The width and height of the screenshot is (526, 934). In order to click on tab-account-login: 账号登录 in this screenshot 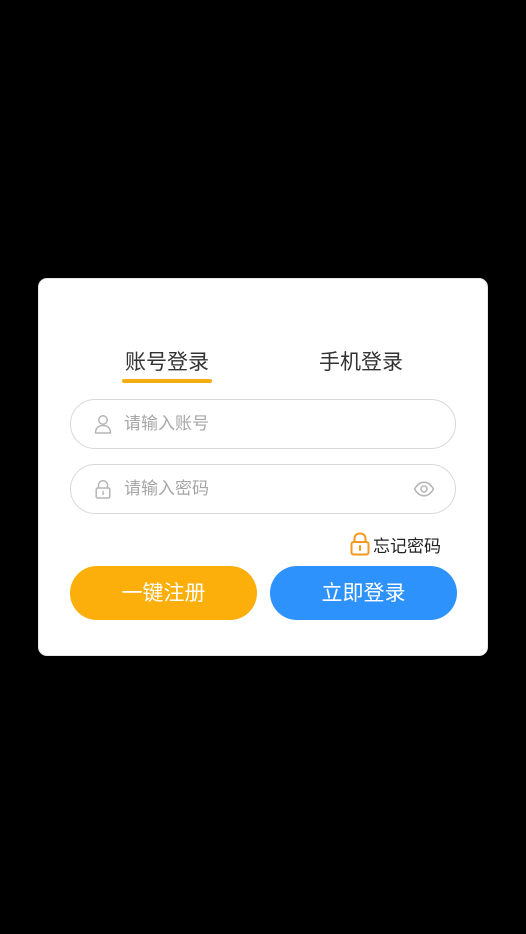, I will do `click(167, 362)`.